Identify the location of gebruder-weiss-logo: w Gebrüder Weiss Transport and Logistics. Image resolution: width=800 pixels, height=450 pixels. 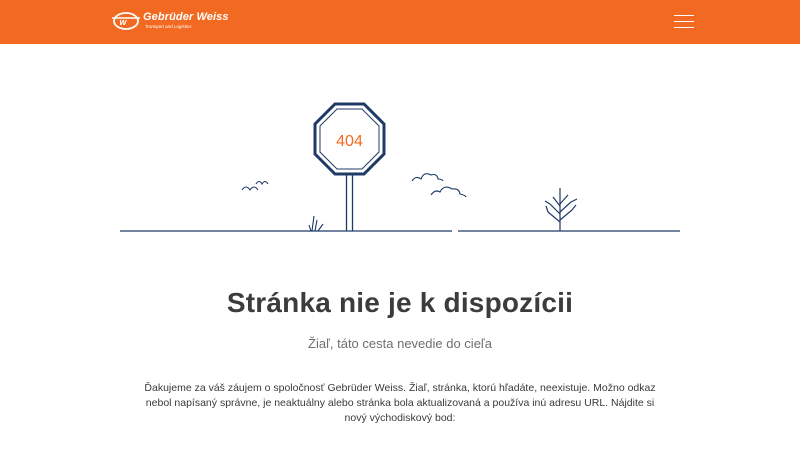
(177, 22).